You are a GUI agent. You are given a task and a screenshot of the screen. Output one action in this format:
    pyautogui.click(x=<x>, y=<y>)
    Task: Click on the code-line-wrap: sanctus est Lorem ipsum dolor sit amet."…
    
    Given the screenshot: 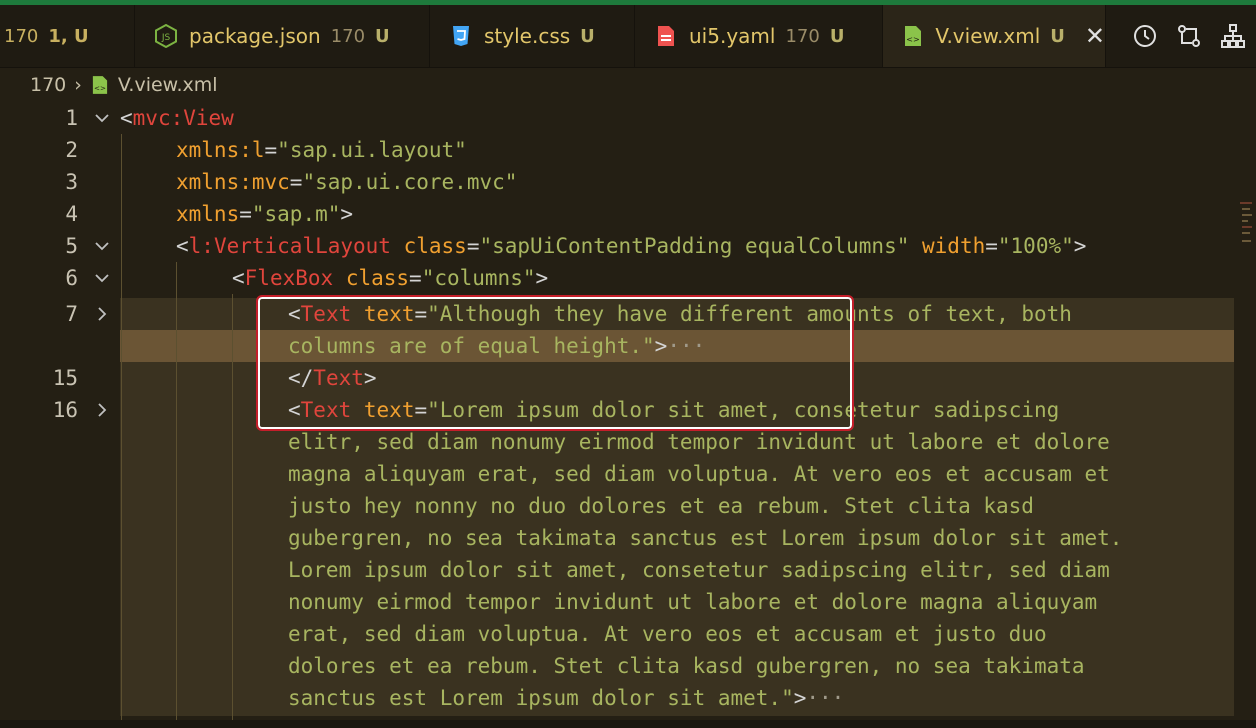 What is the action you would take?
    pyautogui.click(x=566, y=698)
    